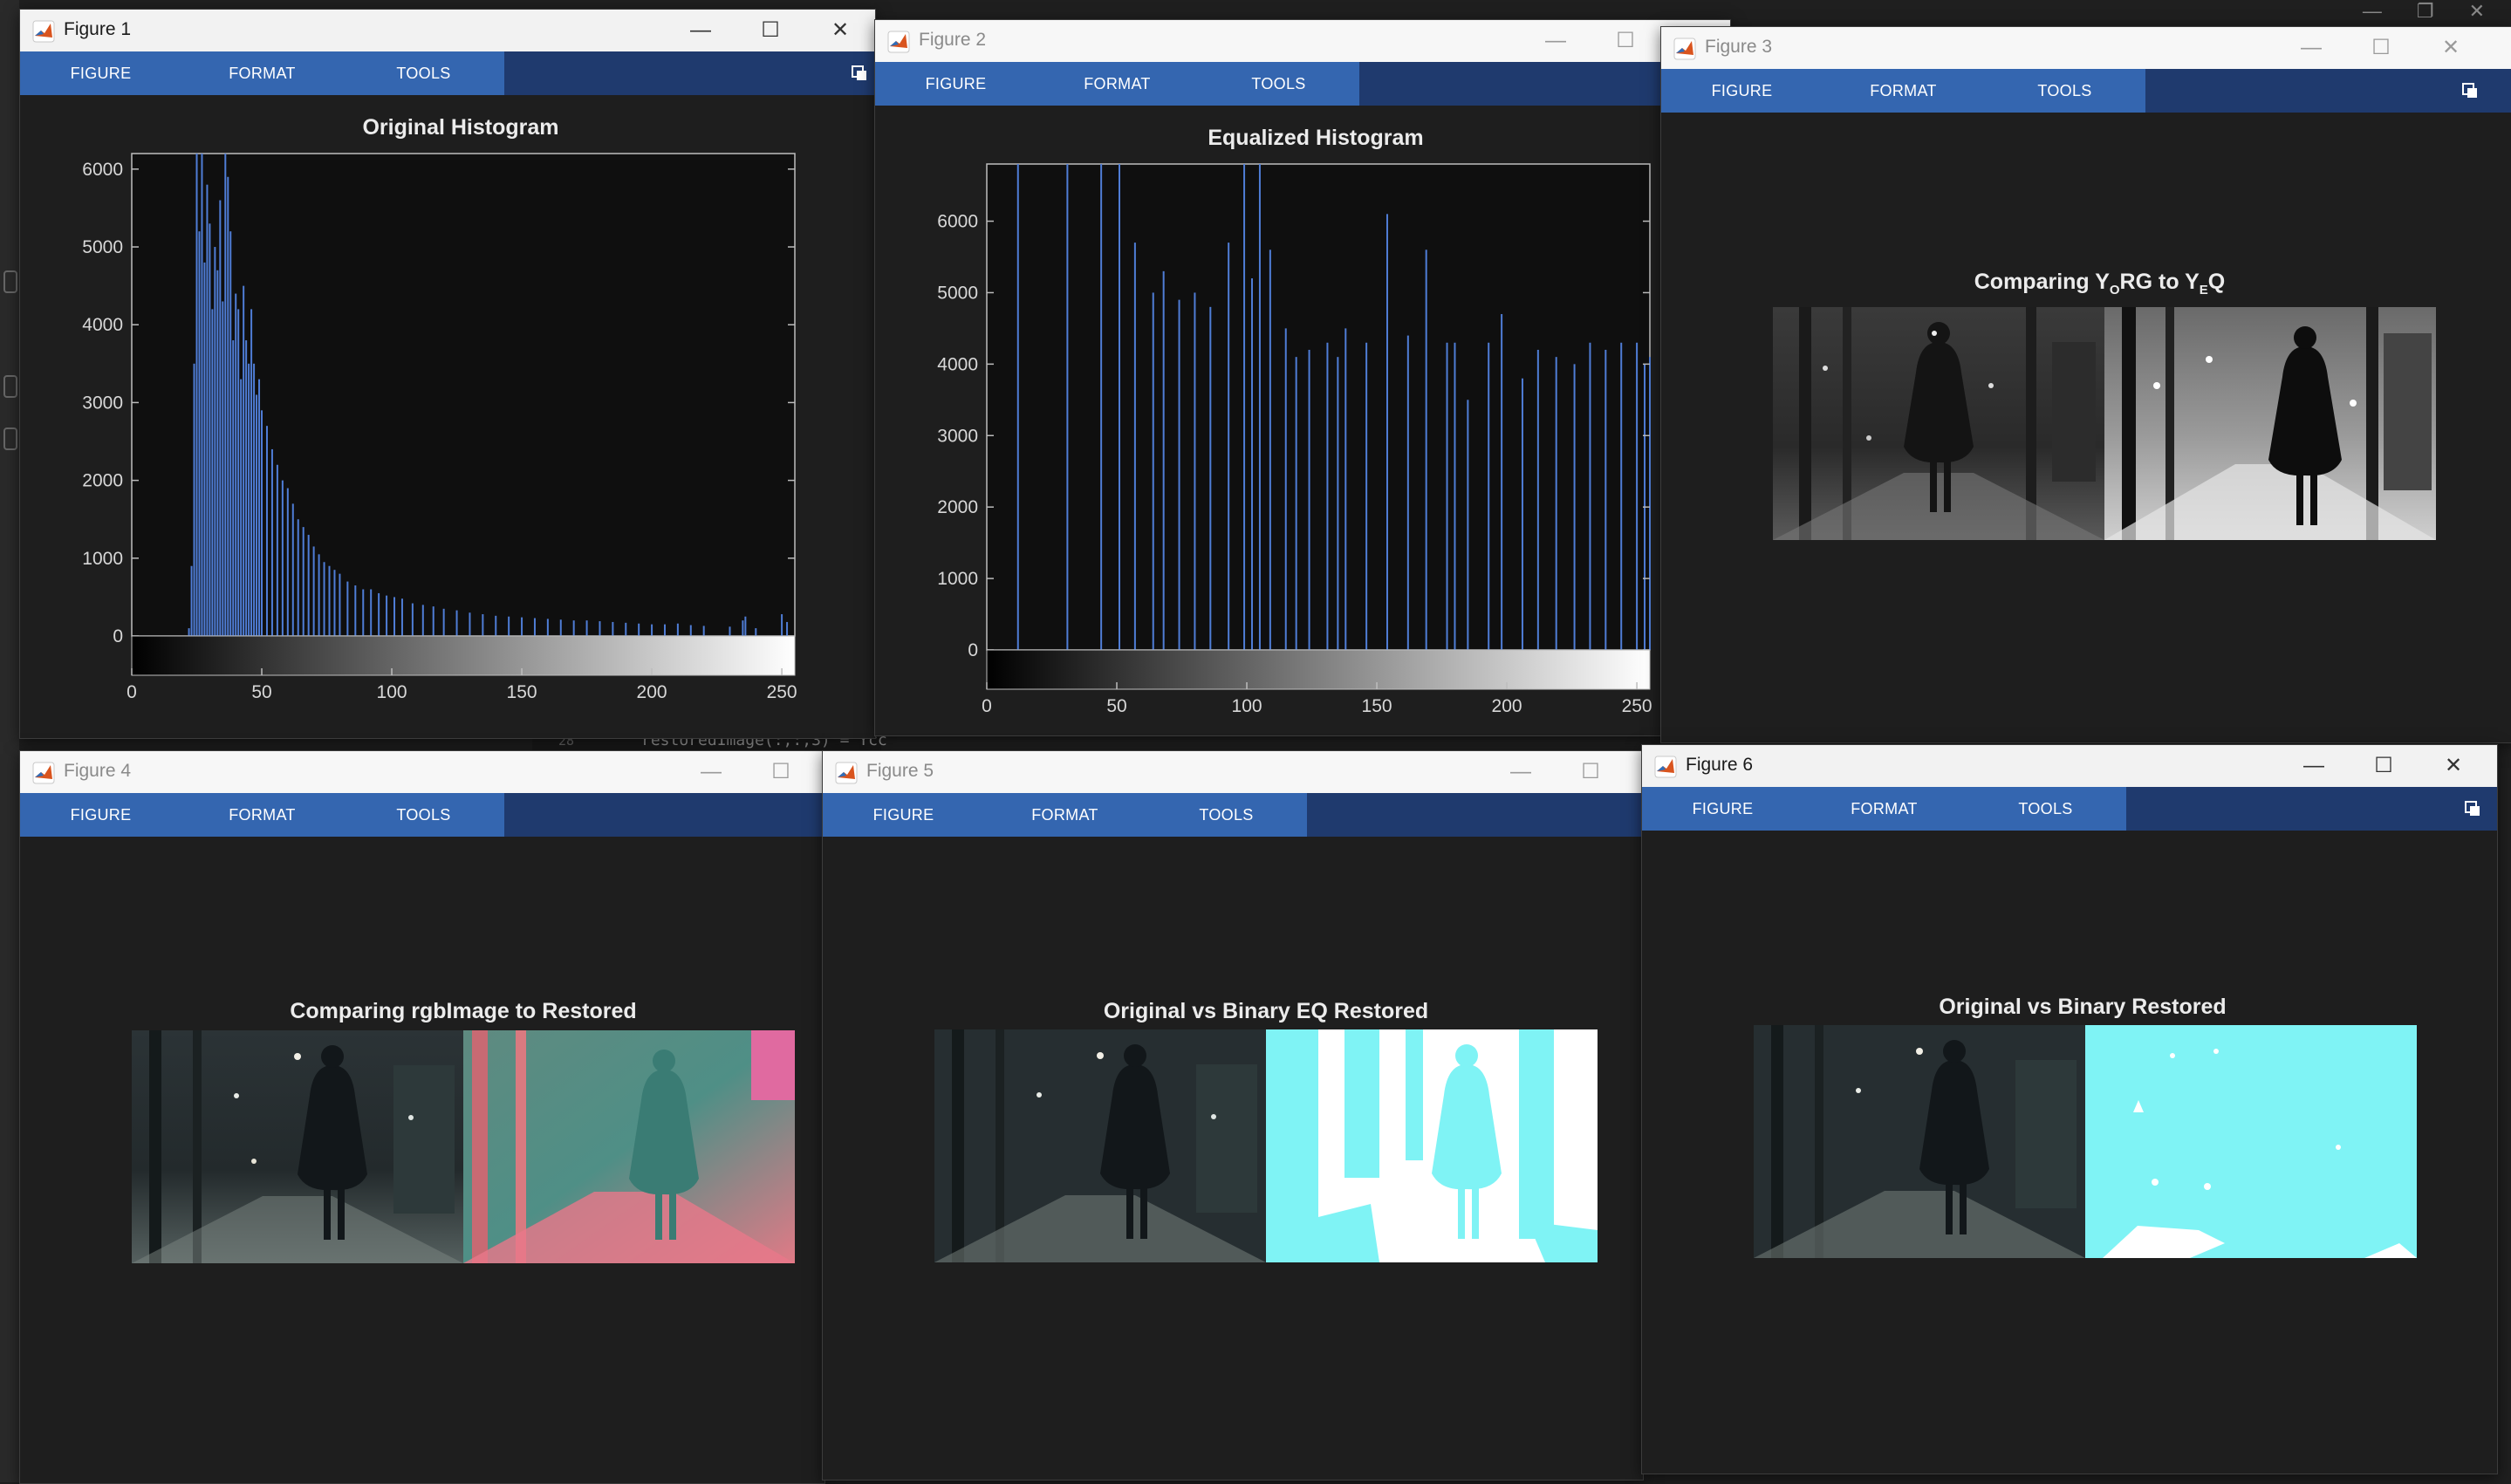  I want to click on window-title: Figure 5, so click(900, 771).